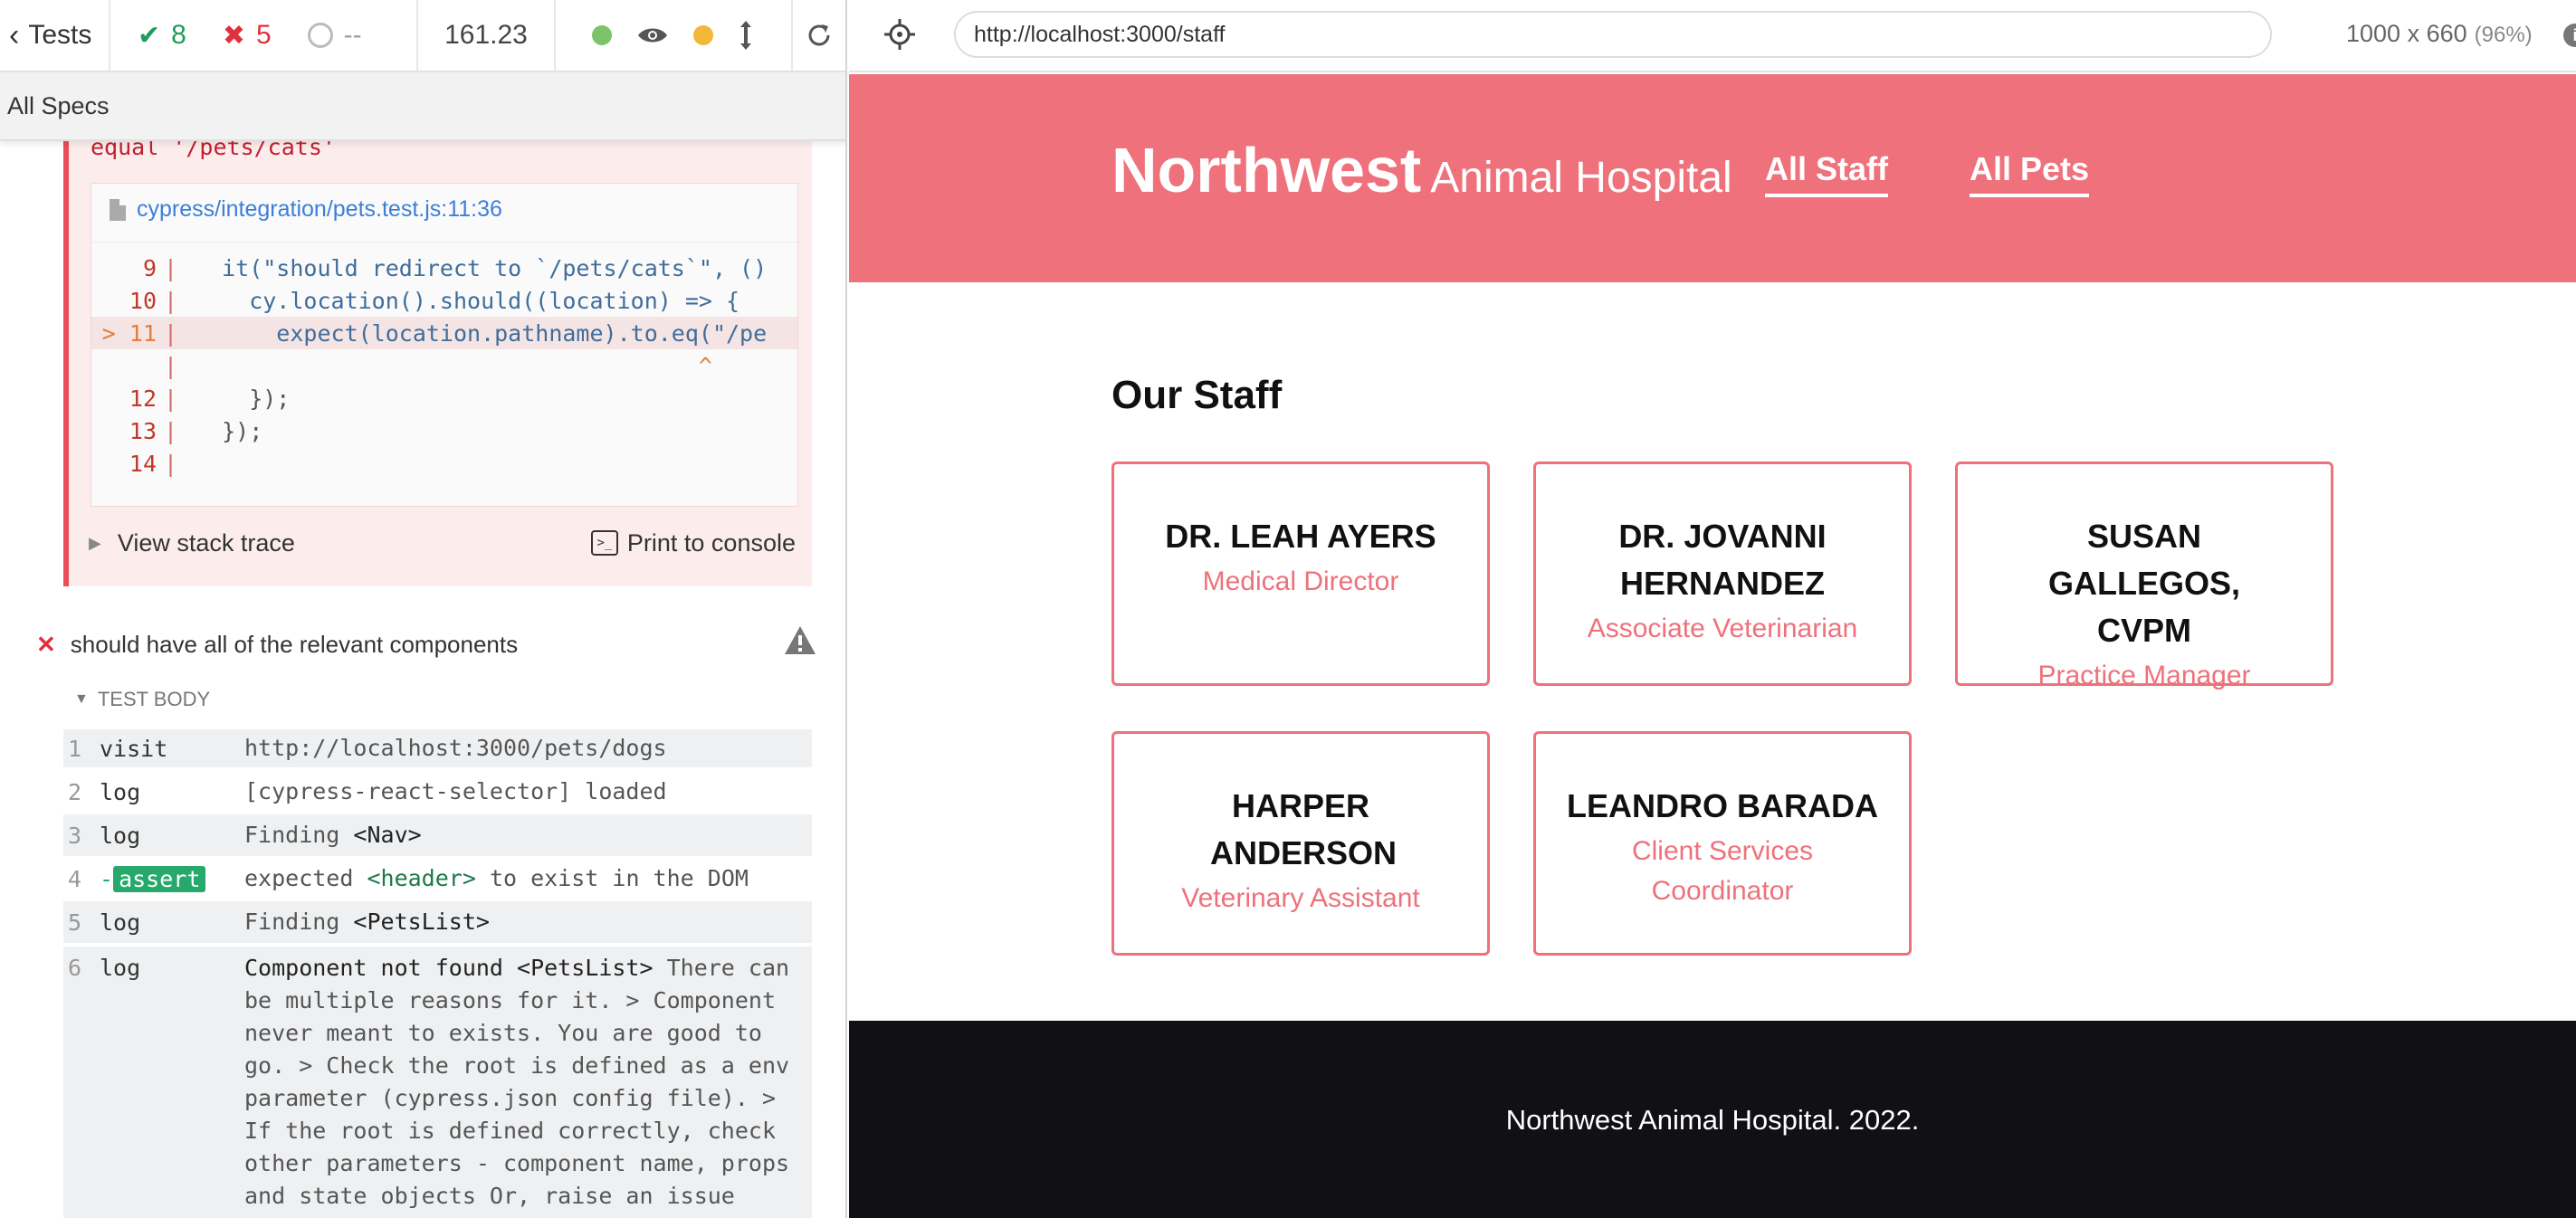  What do you see at coordinates (74, 791) in the screenshot?
I see `command-number: 2` at bounding box center [74, 791].